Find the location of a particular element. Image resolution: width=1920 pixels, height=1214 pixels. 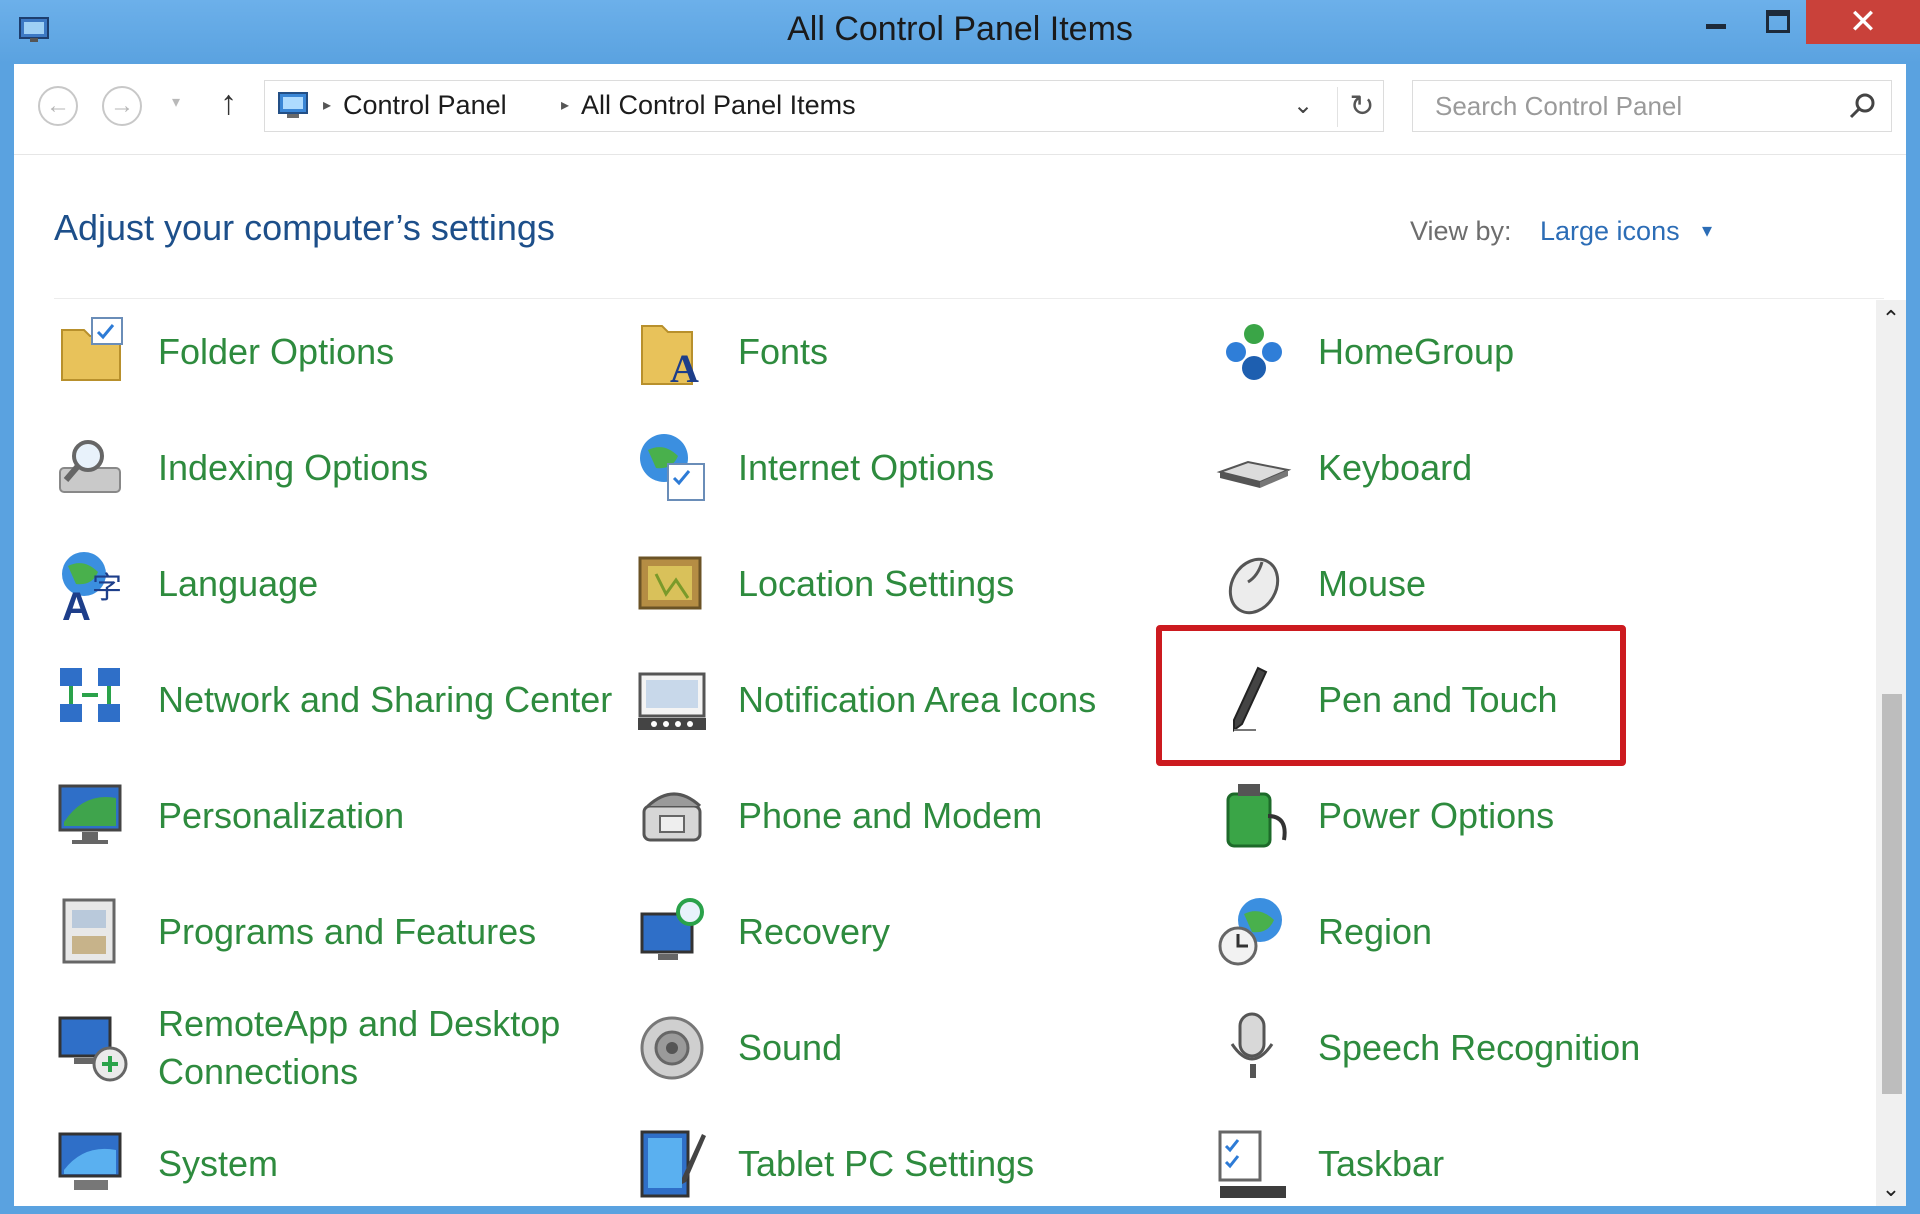

fonts-icon: A is located at coordinates (670, 358).